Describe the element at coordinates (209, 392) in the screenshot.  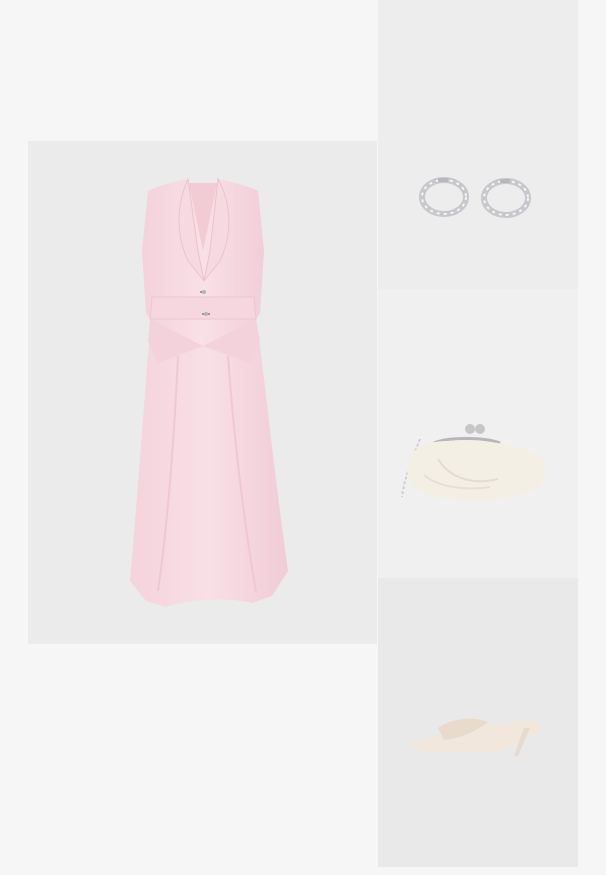
I see `pink-vest-dress-image` at that location.